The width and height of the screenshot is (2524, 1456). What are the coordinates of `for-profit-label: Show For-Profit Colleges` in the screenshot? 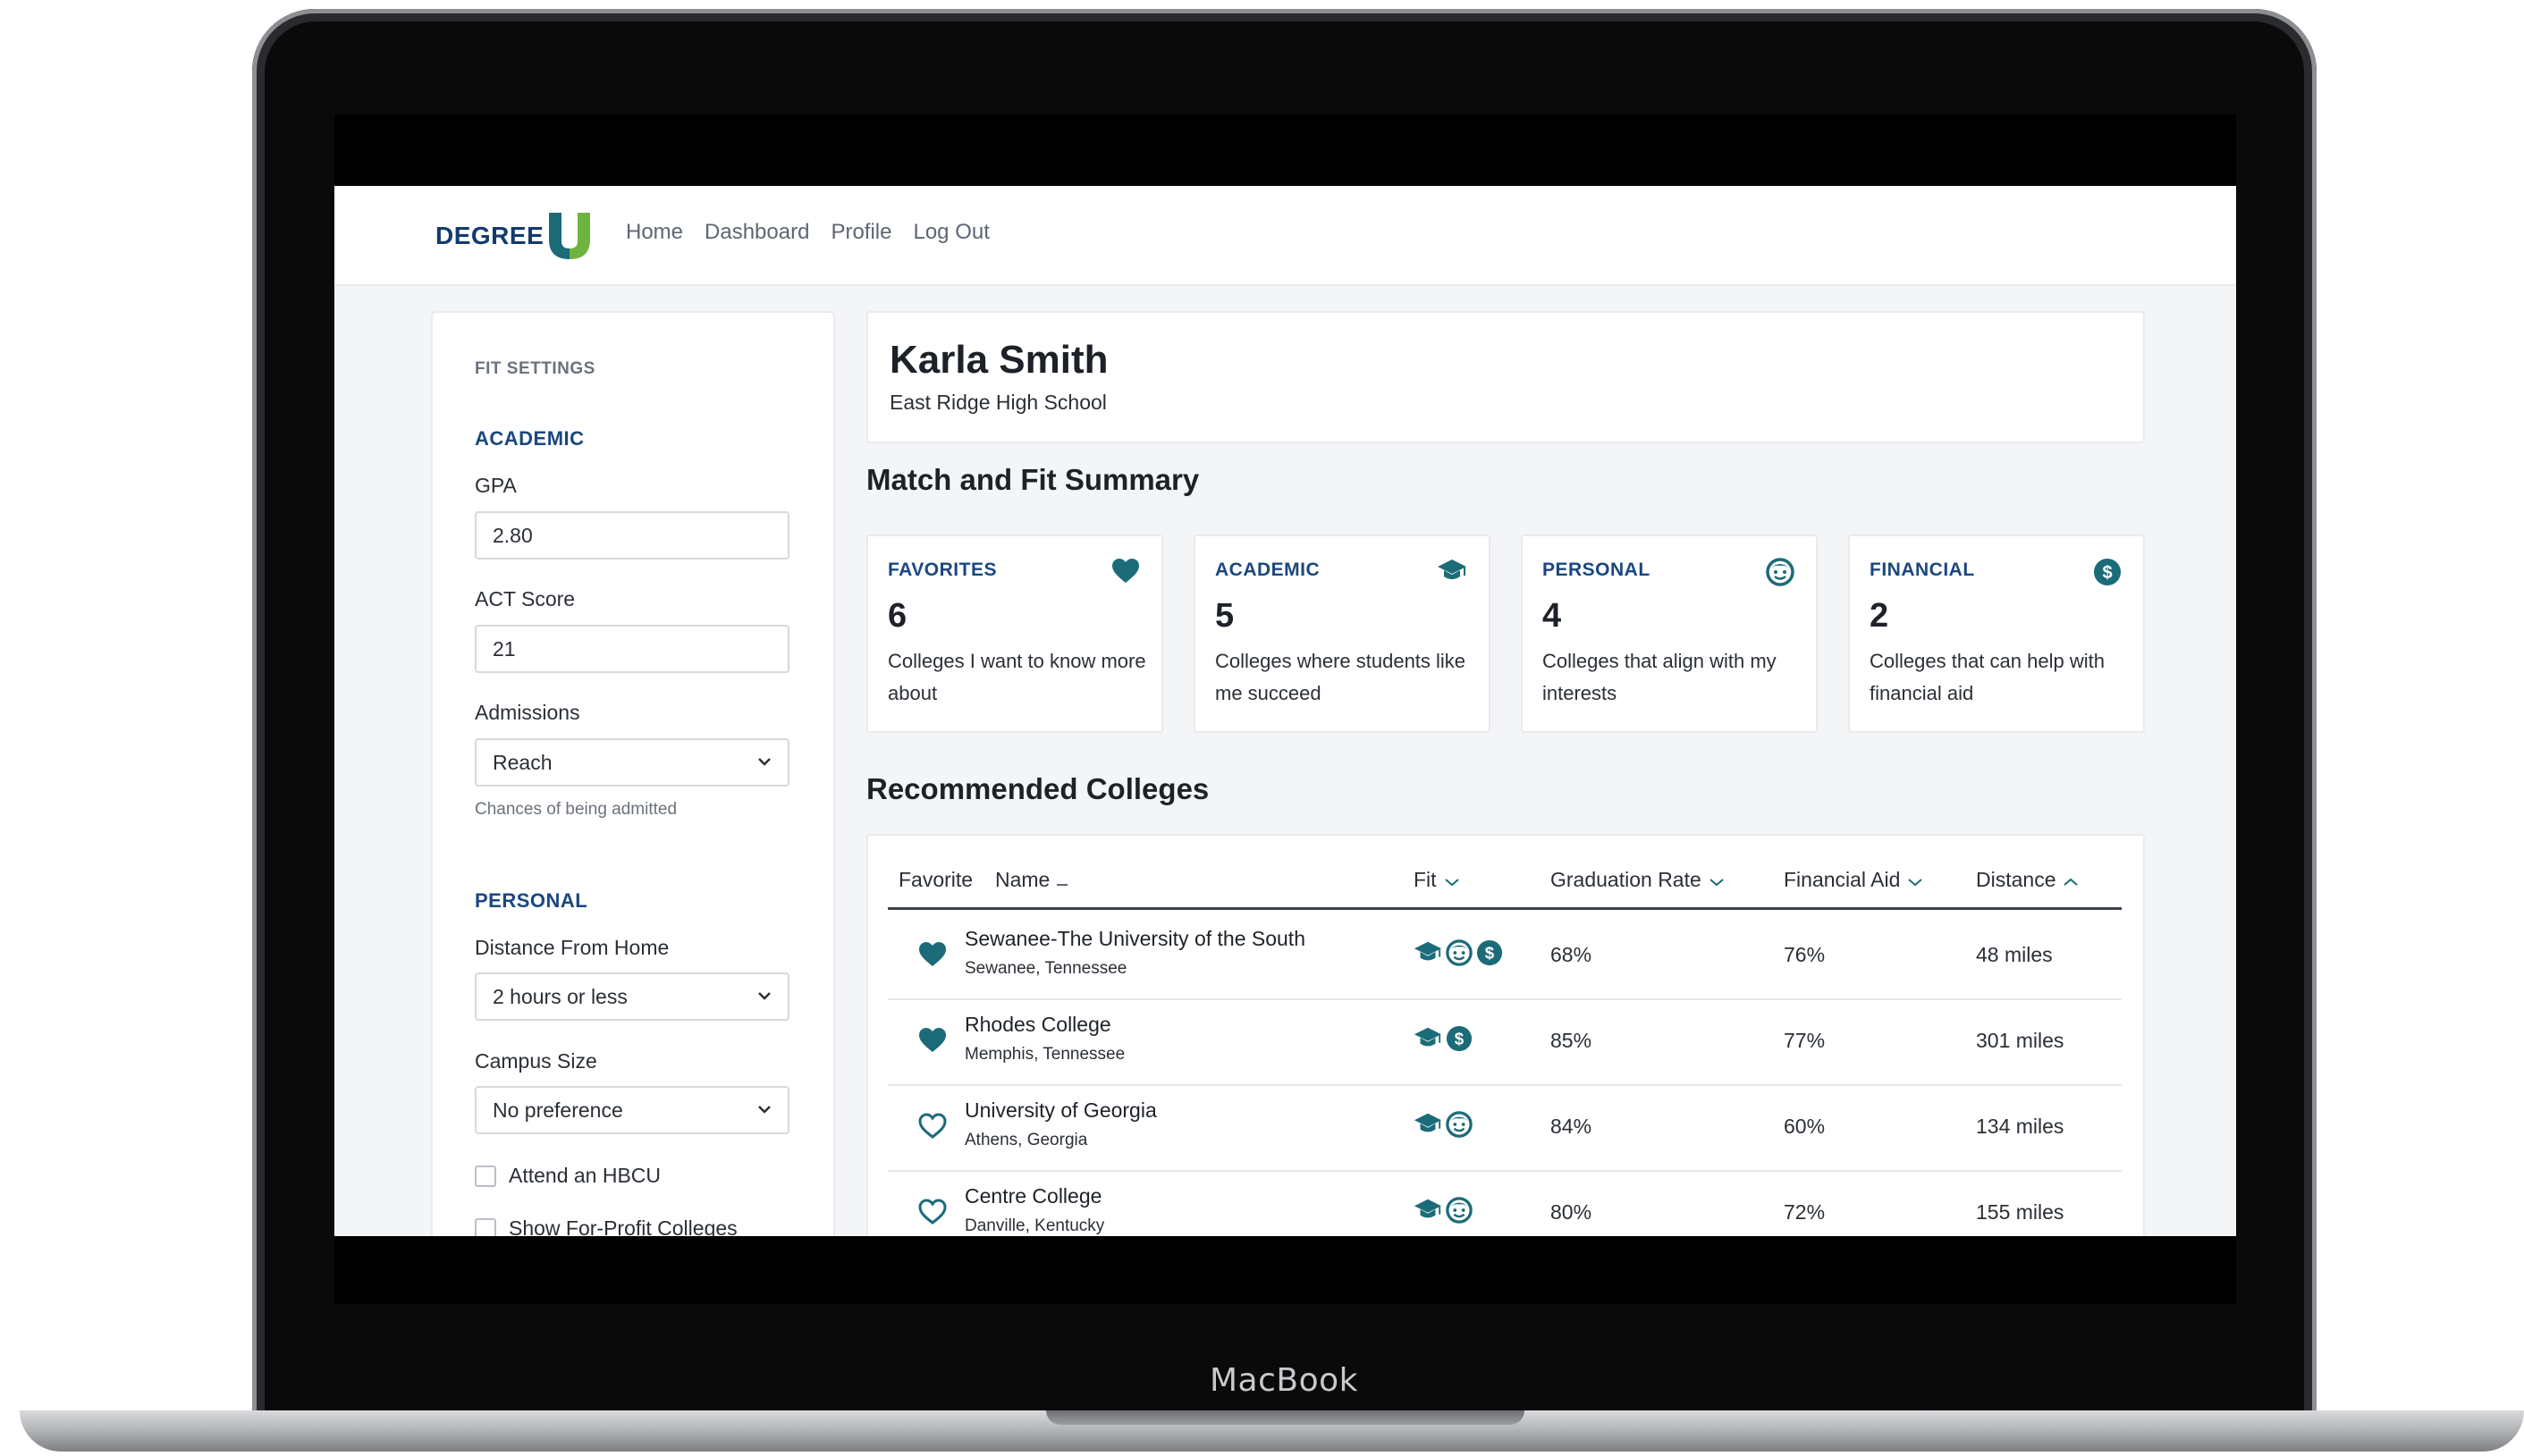 It's located at (623, 1226).